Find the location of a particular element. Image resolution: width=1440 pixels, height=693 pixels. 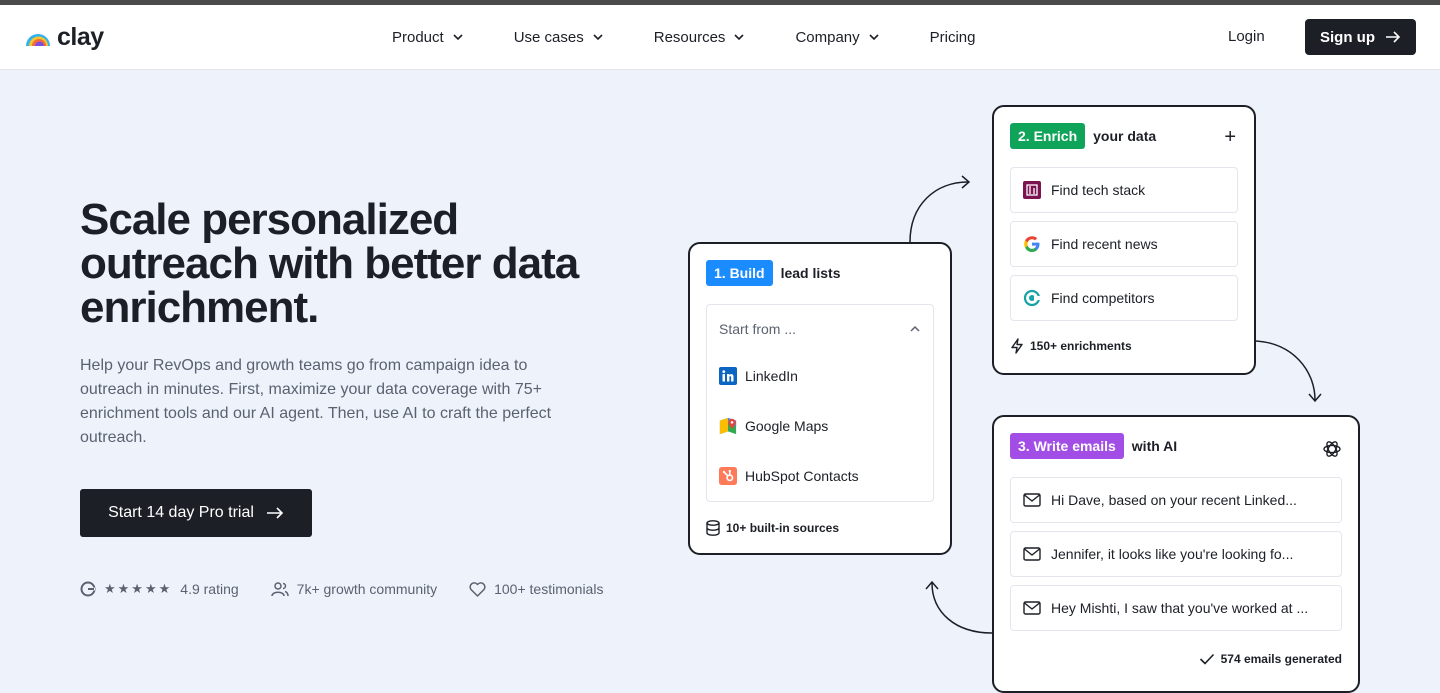

chevron-up-icon is located at coordinates (915, 329).